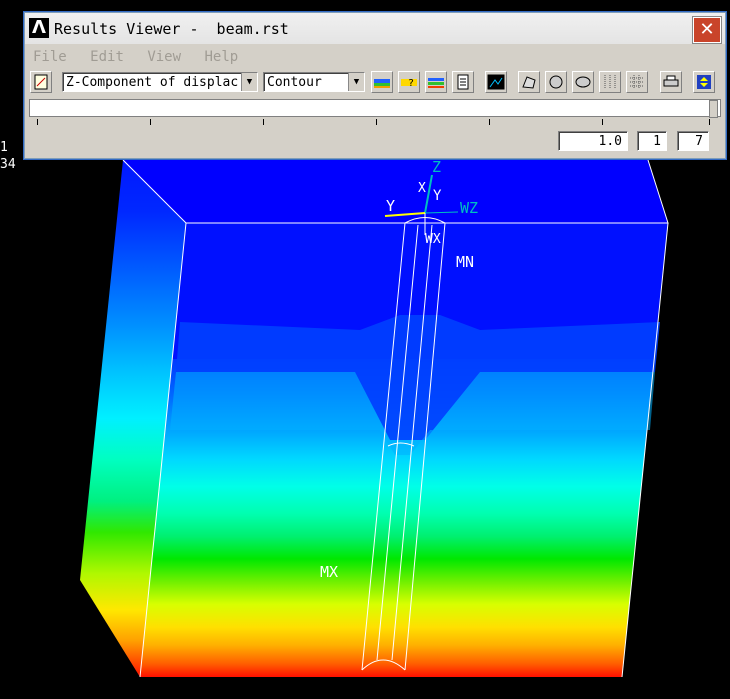 Image resolution: width=730 pixels, height=699 pixels. I want to click on contour-icon, so click(382, 83).